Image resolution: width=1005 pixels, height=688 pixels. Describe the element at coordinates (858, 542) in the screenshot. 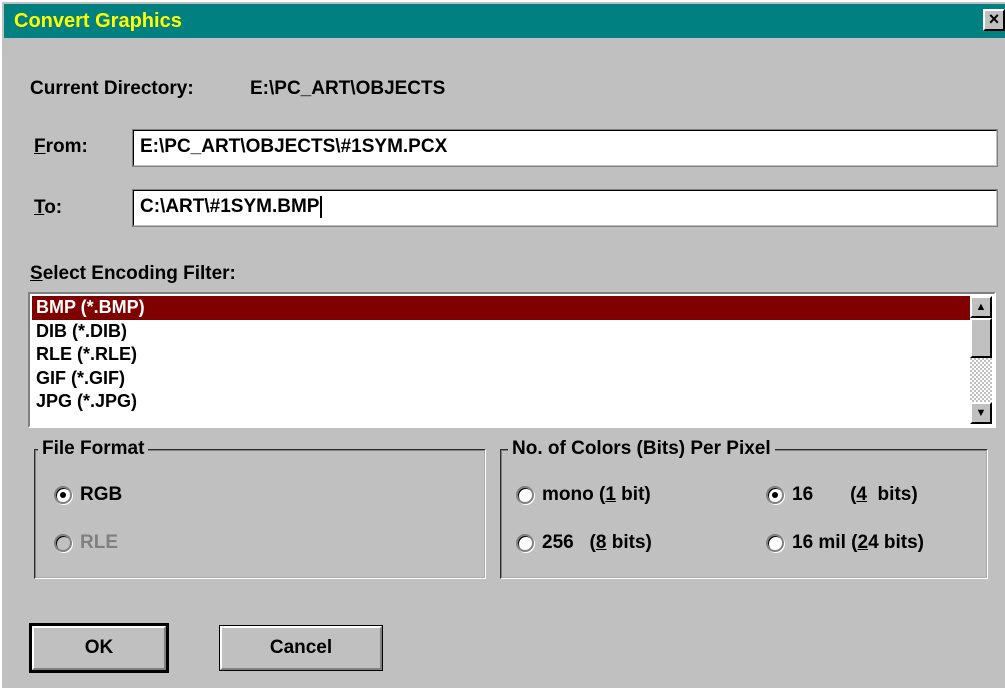

I see `radio-16mil-label: 16 mil (24 bits)` at that location.